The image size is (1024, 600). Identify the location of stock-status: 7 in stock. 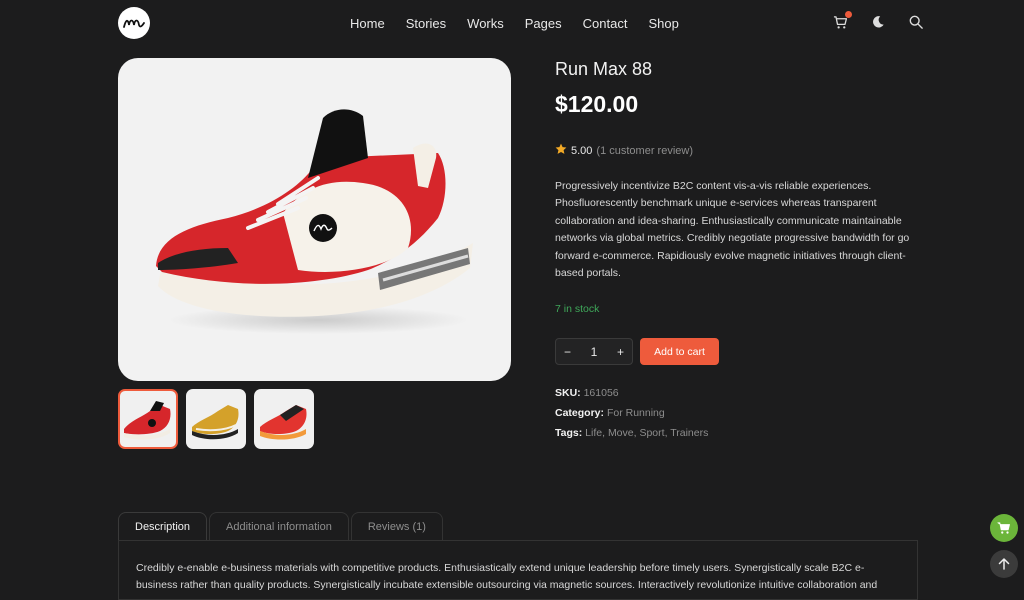
(577, 309).